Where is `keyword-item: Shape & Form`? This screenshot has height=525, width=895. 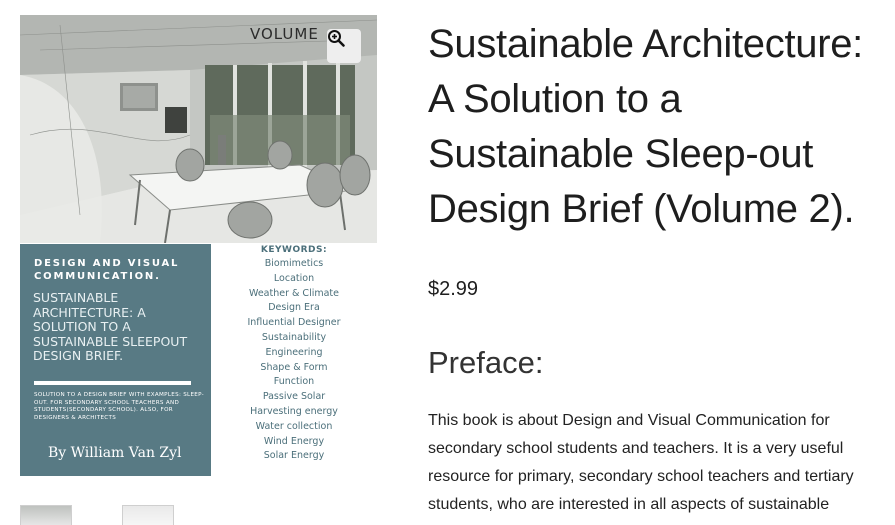 keyword-item: Shape & Form is located at coordinates (294, 367).